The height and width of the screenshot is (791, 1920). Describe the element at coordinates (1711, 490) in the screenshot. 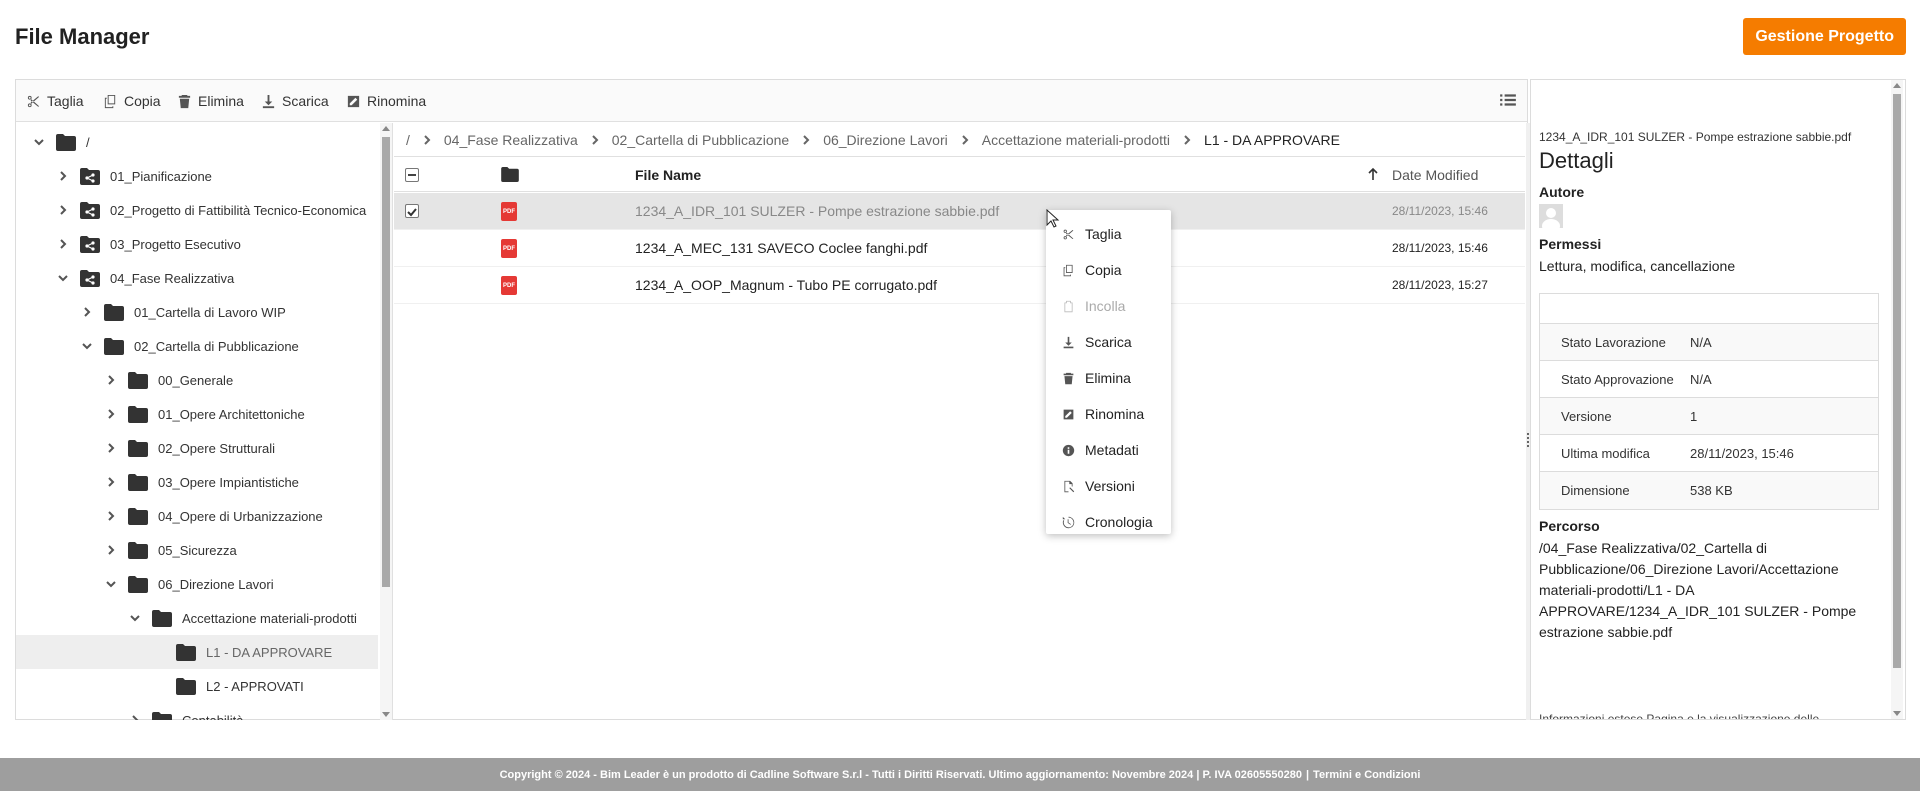

I see `metadata-value: 538 KB` at that location.